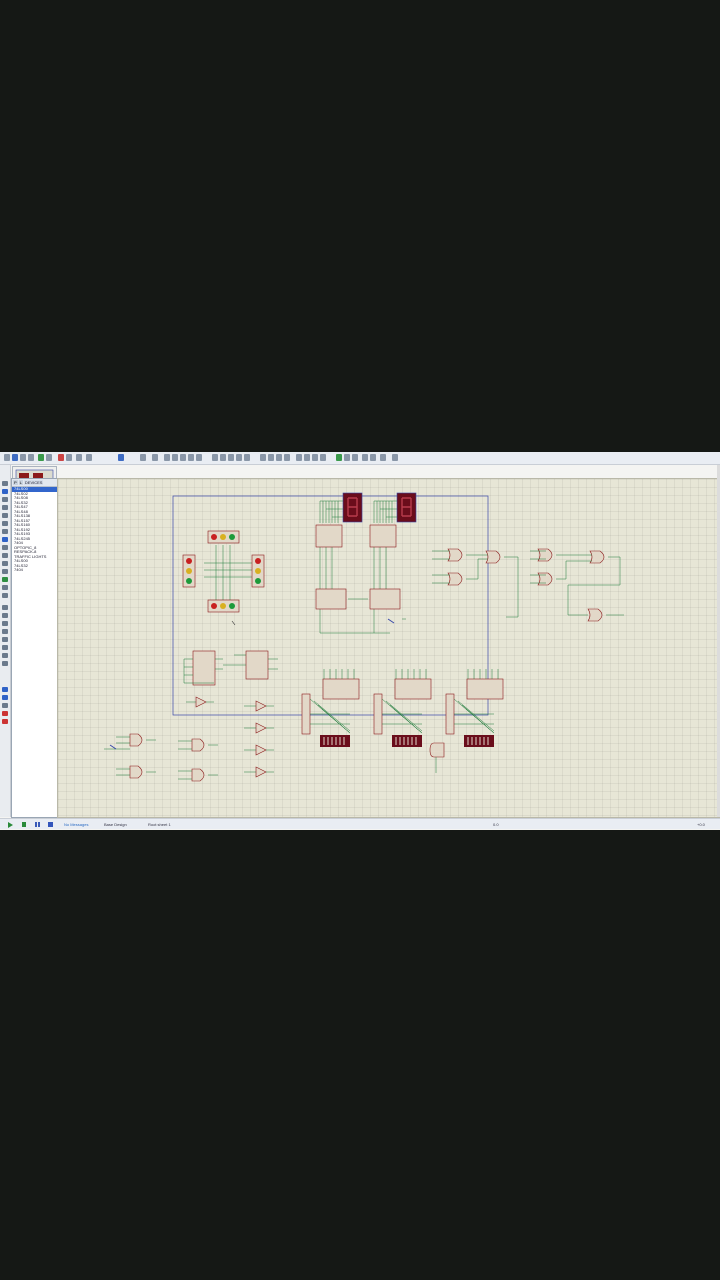  What do you see at coordinates (31, 457) in the screenshot?
I see `import-icon` at bounding box center [31, 457].